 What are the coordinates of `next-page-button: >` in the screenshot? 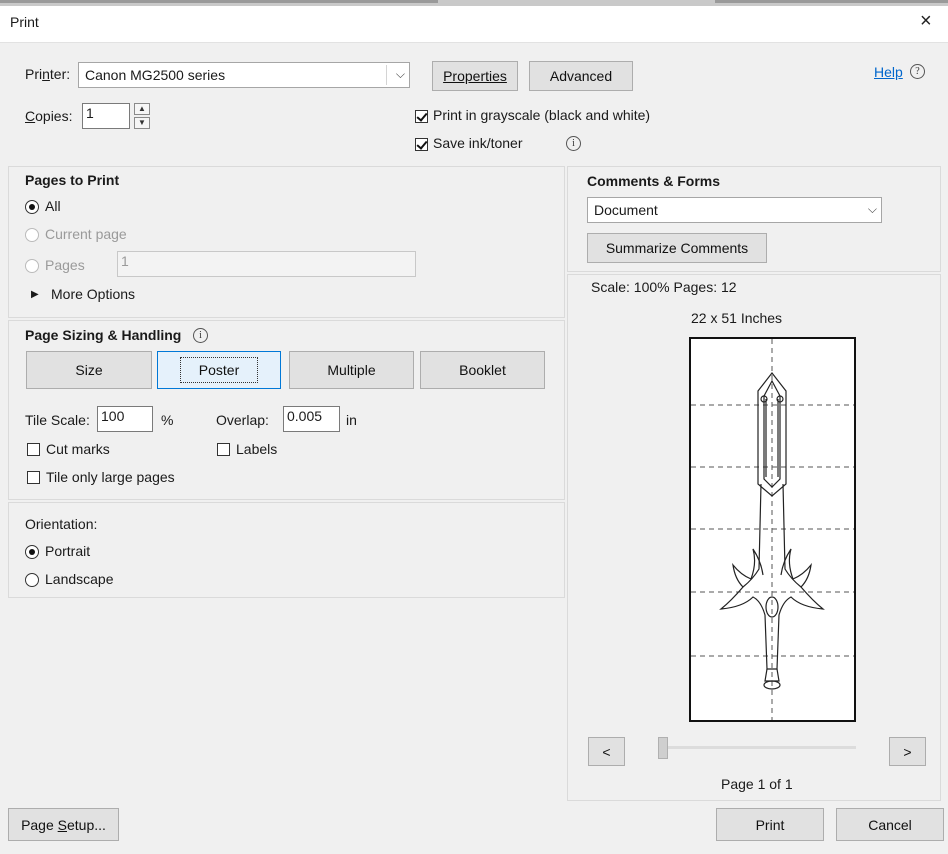 It's located at (907, 751).